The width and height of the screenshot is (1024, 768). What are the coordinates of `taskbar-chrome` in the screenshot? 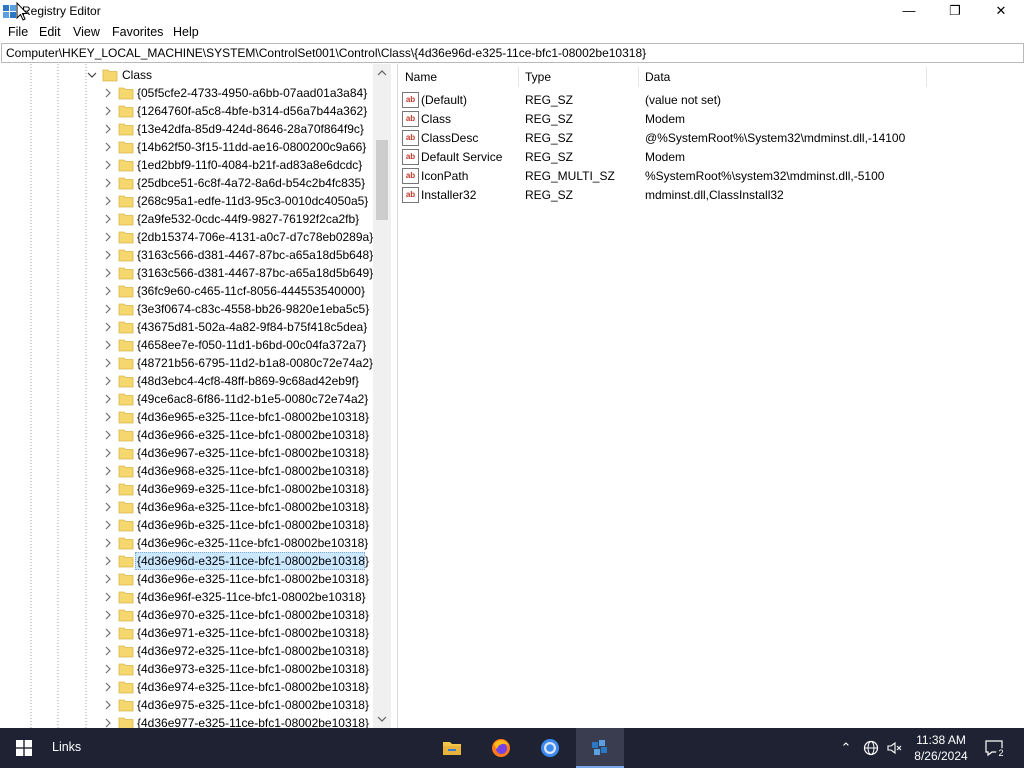 It's located at (550, 748).